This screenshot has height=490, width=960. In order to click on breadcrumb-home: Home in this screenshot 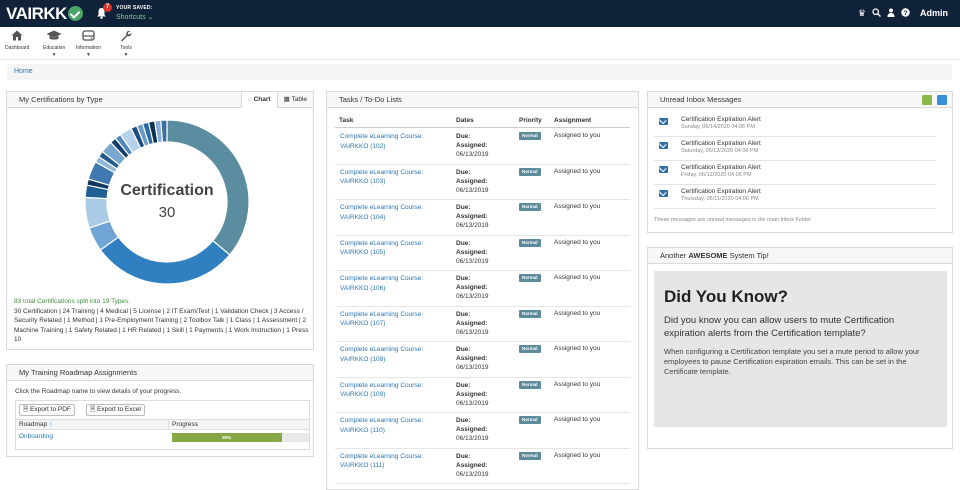, I will do `click(23, 71)`.